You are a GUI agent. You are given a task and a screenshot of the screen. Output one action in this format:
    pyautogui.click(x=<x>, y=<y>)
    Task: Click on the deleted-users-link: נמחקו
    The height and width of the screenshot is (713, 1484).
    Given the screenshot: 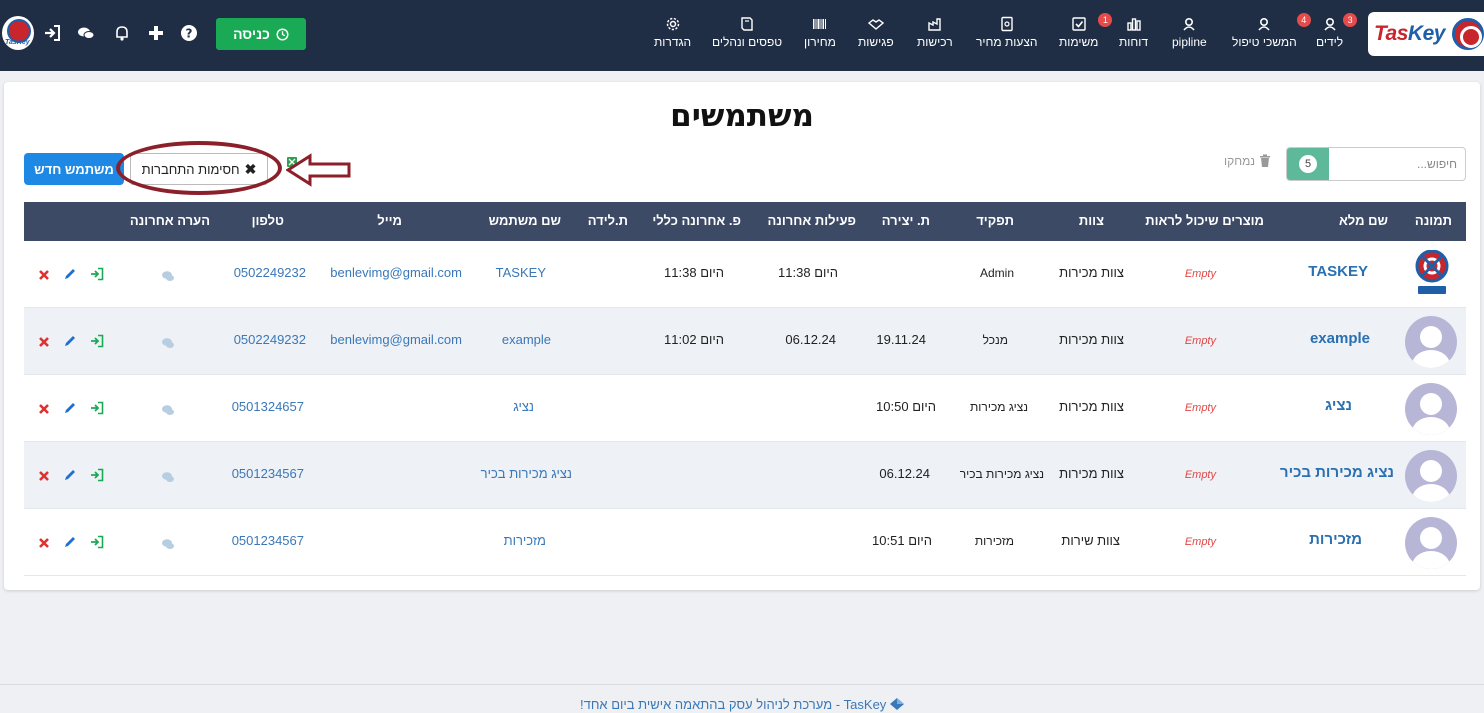 What is the action you would take?
    pyautogui.click(x=1247, y=161)
    